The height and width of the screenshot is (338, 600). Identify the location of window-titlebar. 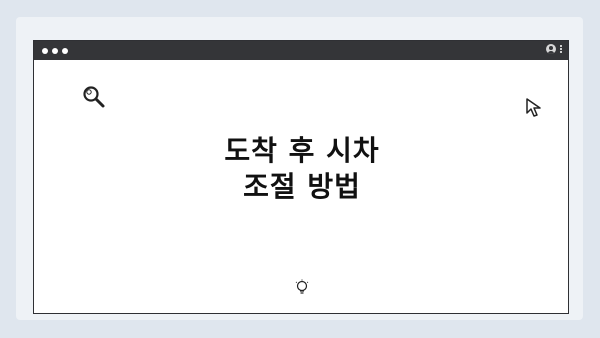
(301, 50).